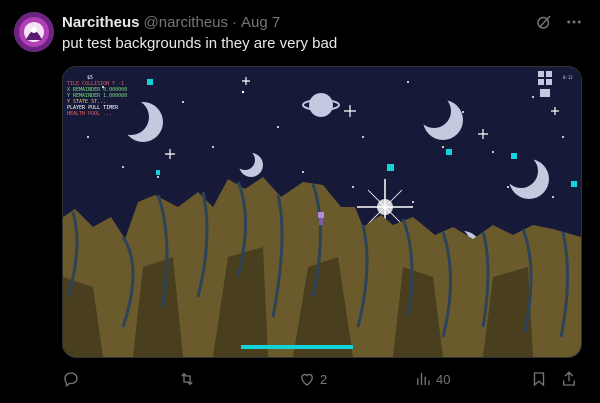  I want to click on like-count: 2, so click(324, 379).